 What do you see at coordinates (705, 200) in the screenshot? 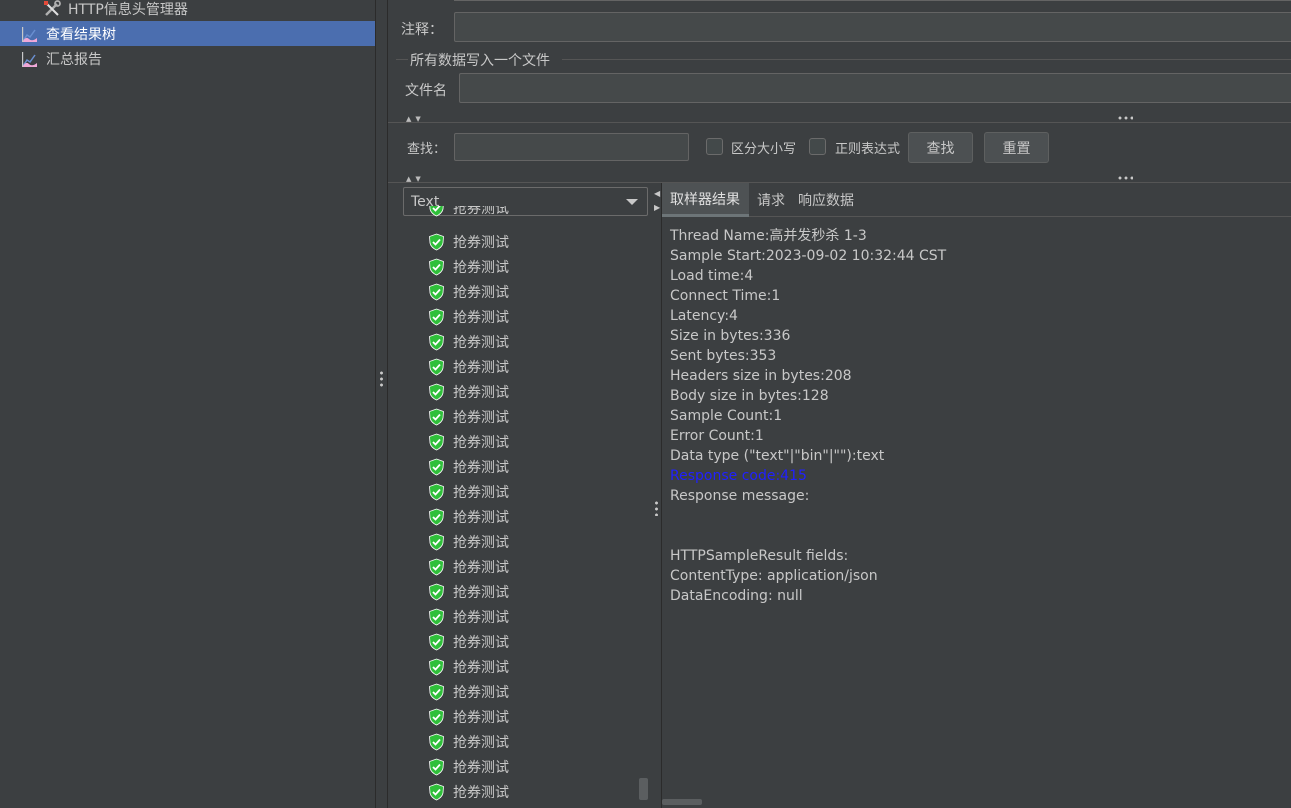
I see `tab-sampler-result: 取样器结果` at bounding box center [705, 200].